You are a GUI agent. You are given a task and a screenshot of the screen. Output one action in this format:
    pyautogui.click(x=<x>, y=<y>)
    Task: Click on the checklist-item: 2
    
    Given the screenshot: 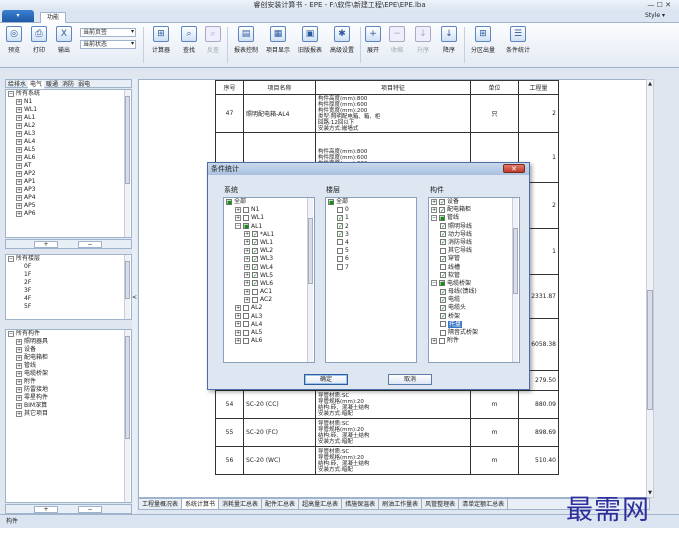 What is the action you would take?
    pyautogui.click(x=371, y=227)
    